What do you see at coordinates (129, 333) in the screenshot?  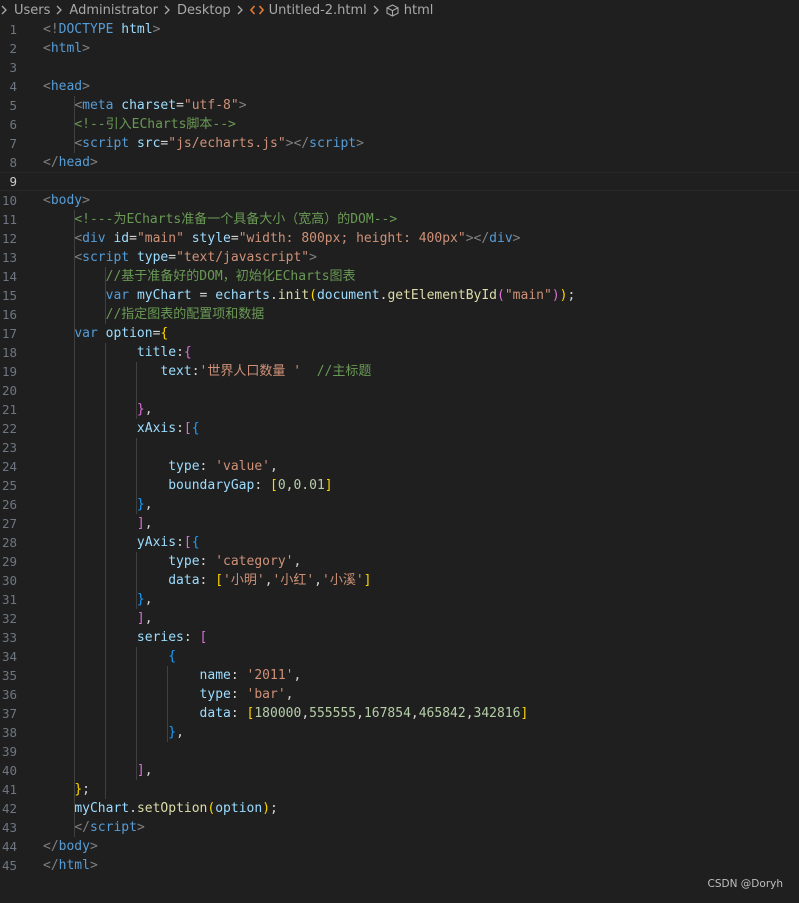 I see `code-token: option` at bounding box center [129, 333].